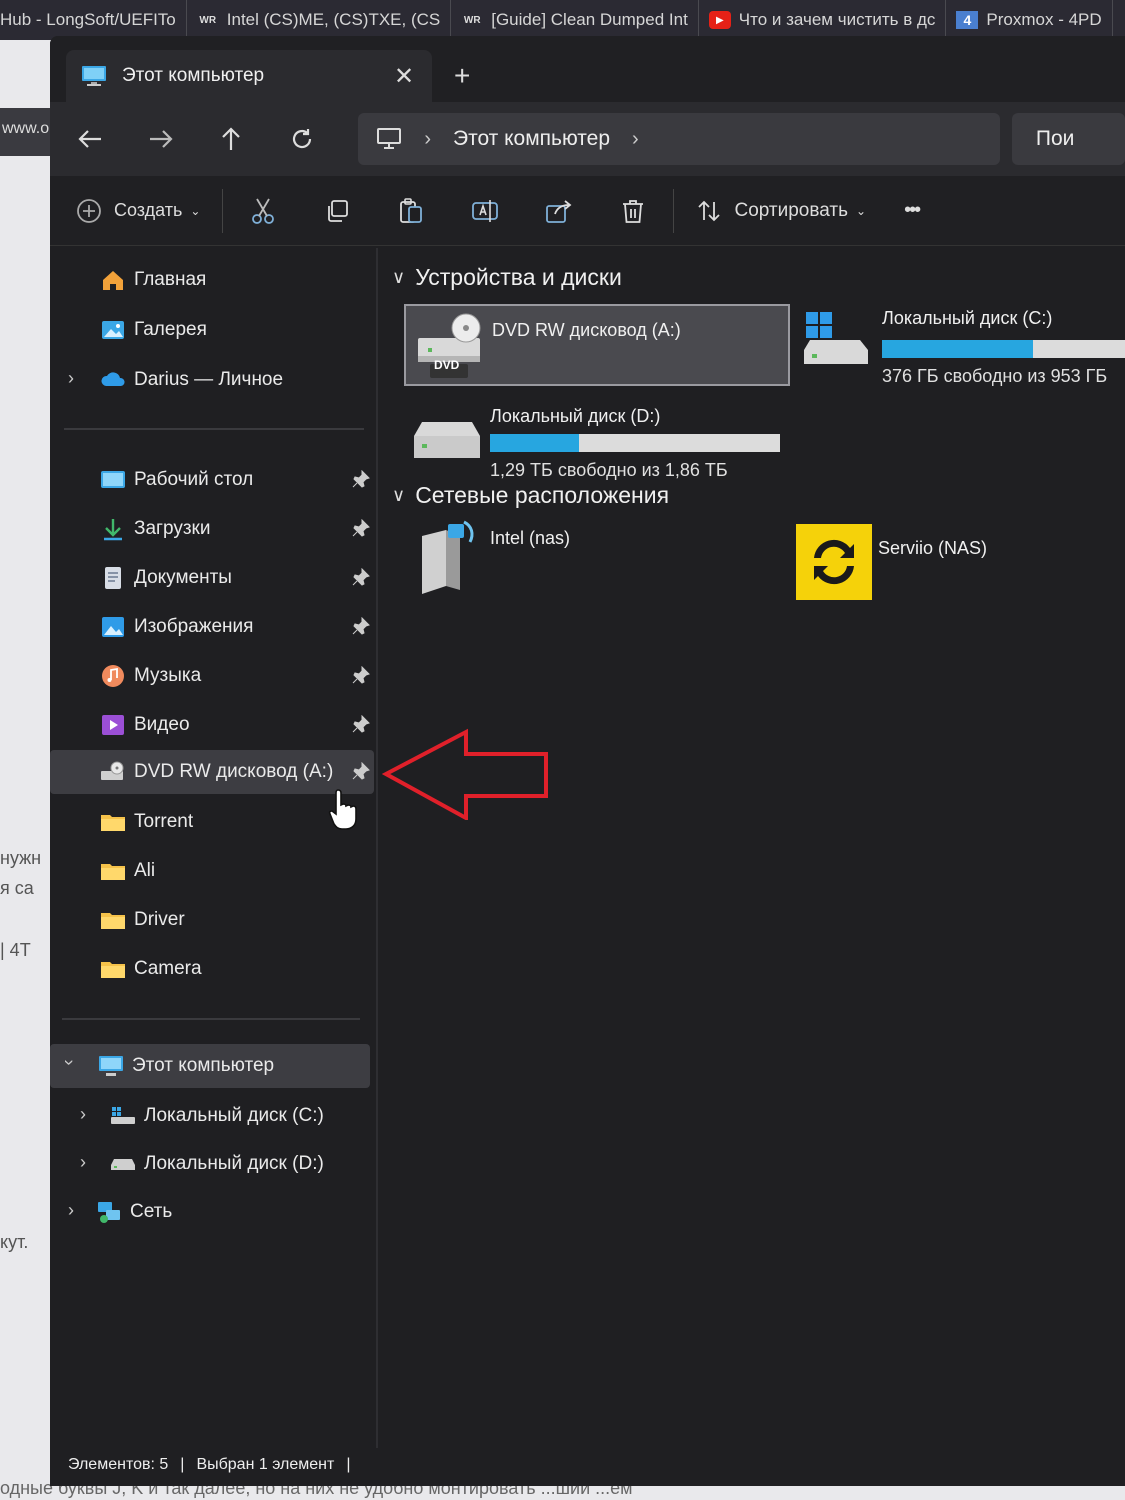  I want to click on rename-button, so click(485, 211).